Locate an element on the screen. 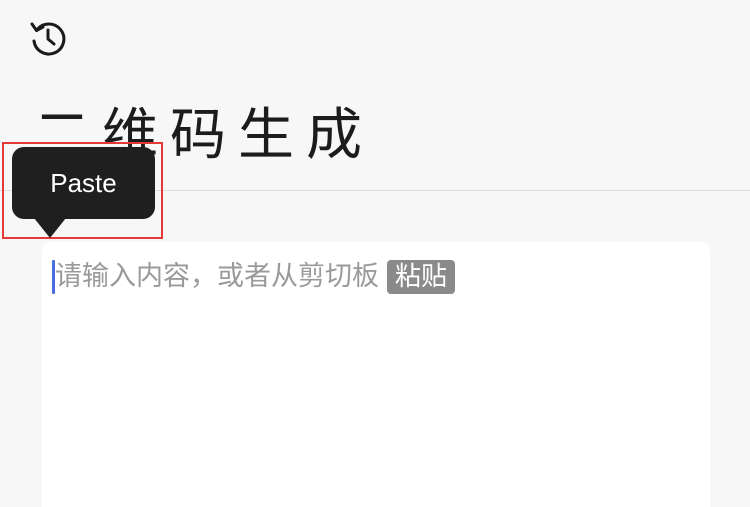 The image size is (750, 507). history-icon is located at coordinates (48, 40).